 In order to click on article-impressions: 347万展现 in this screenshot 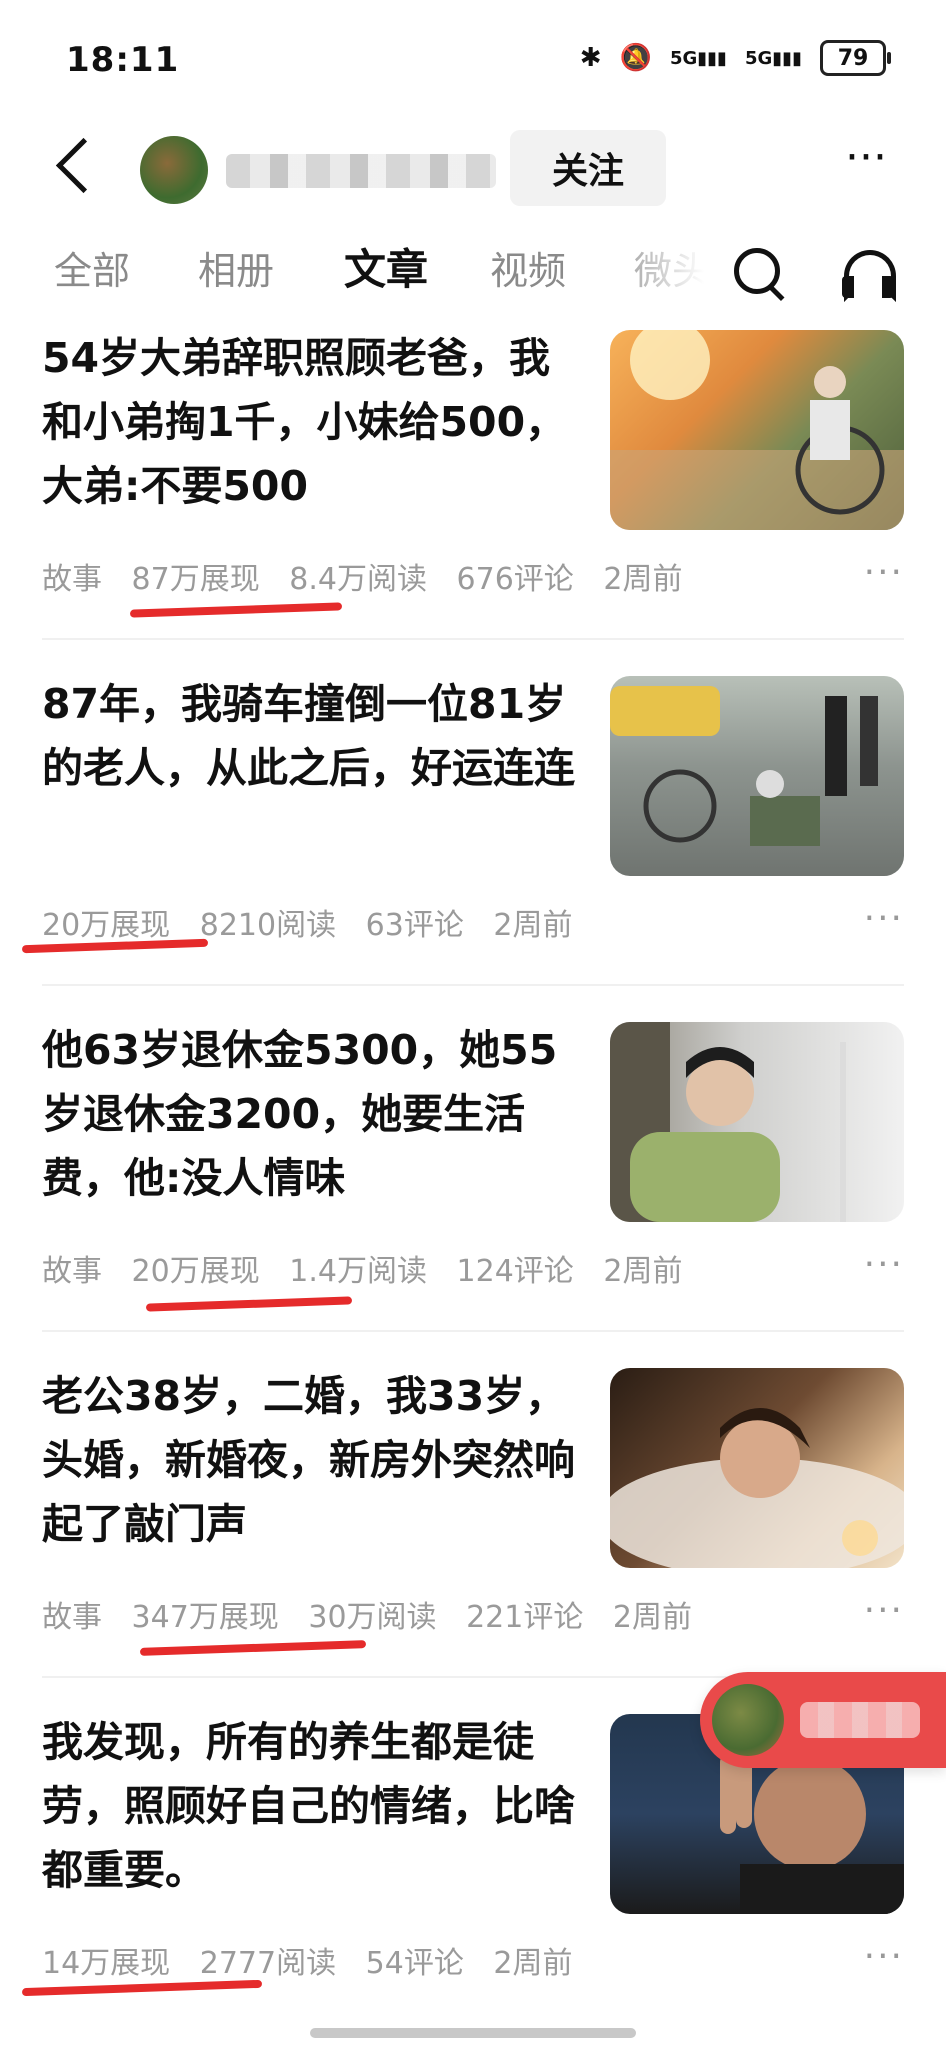, I will do `click(205, 1617)`.